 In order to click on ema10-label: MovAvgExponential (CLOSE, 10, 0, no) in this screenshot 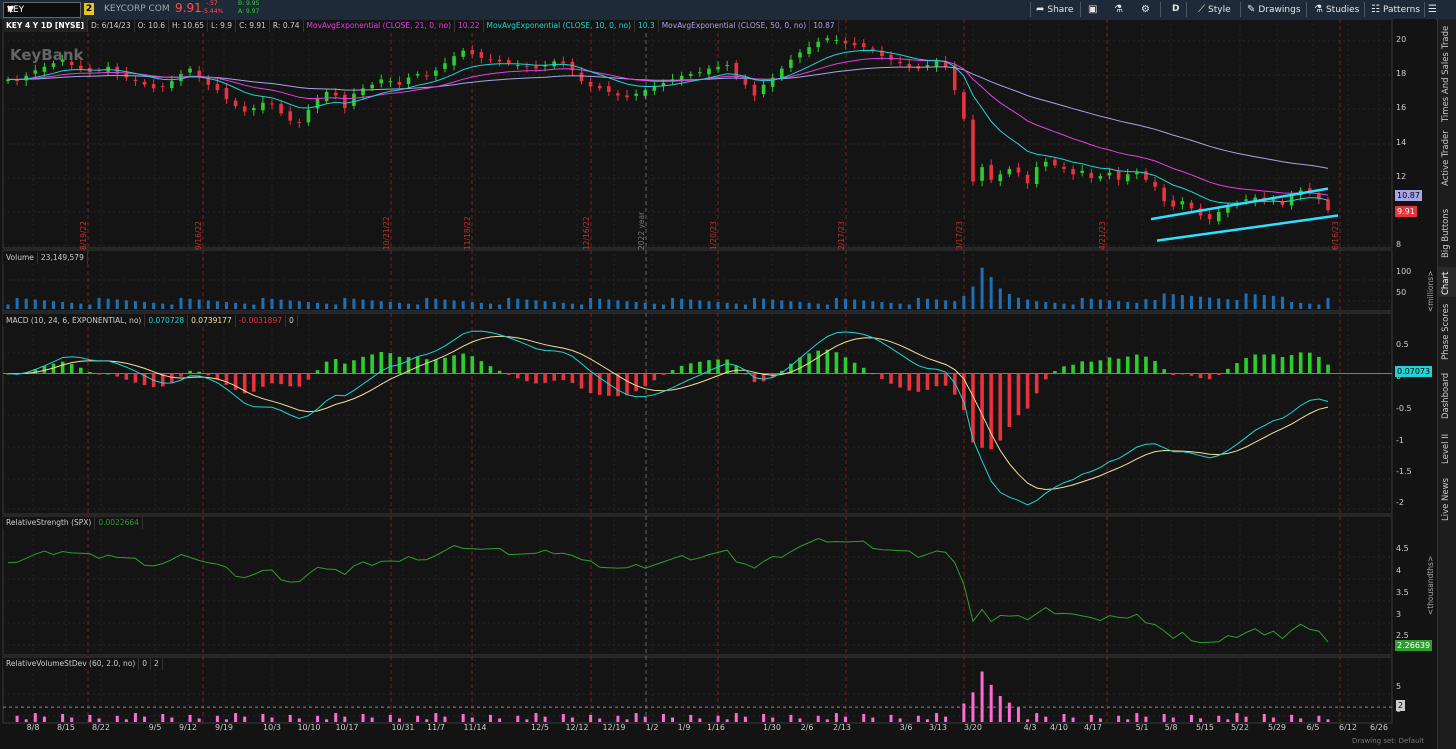, I will do `click(559, 26)`.